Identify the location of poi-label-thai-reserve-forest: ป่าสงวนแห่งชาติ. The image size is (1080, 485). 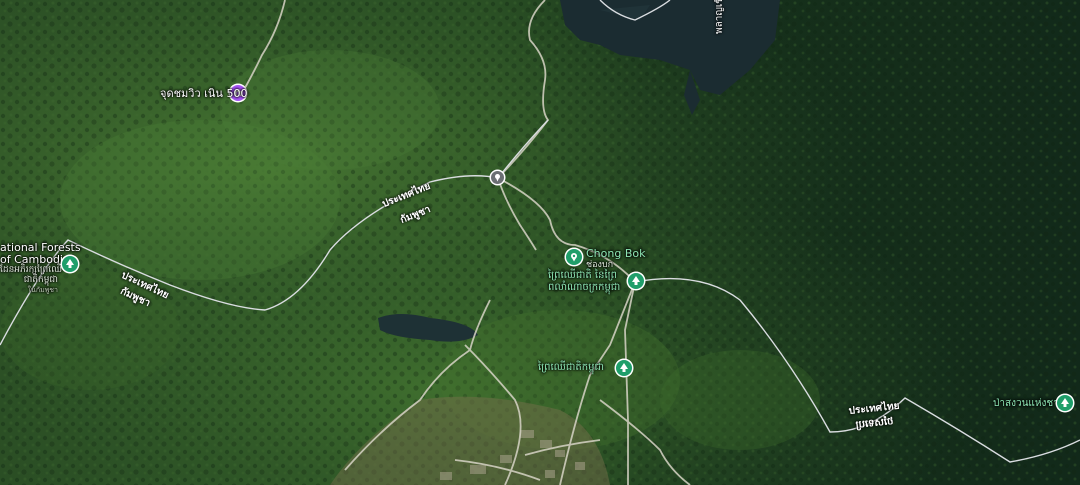
(1029, 404).